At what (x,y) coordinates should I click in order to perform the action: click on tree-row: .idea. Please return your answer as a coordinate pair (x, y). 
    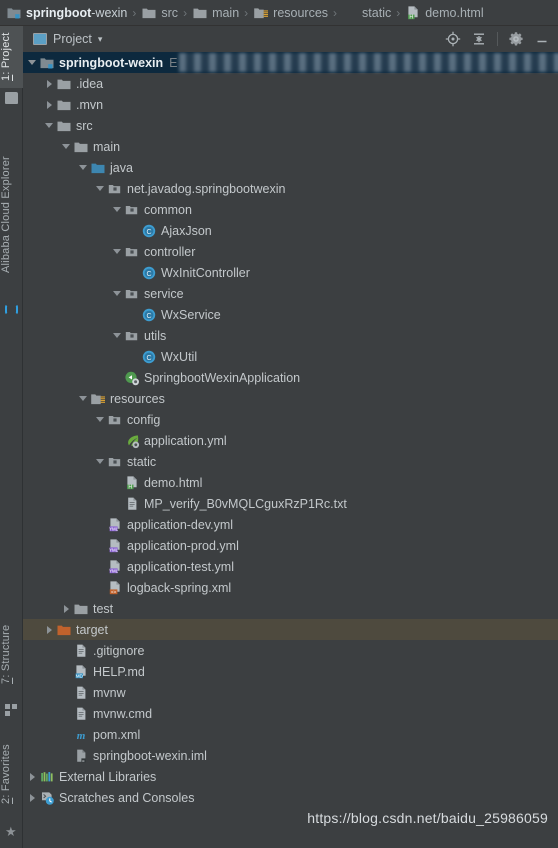
    Looking at the image, I should click on (290, 83).